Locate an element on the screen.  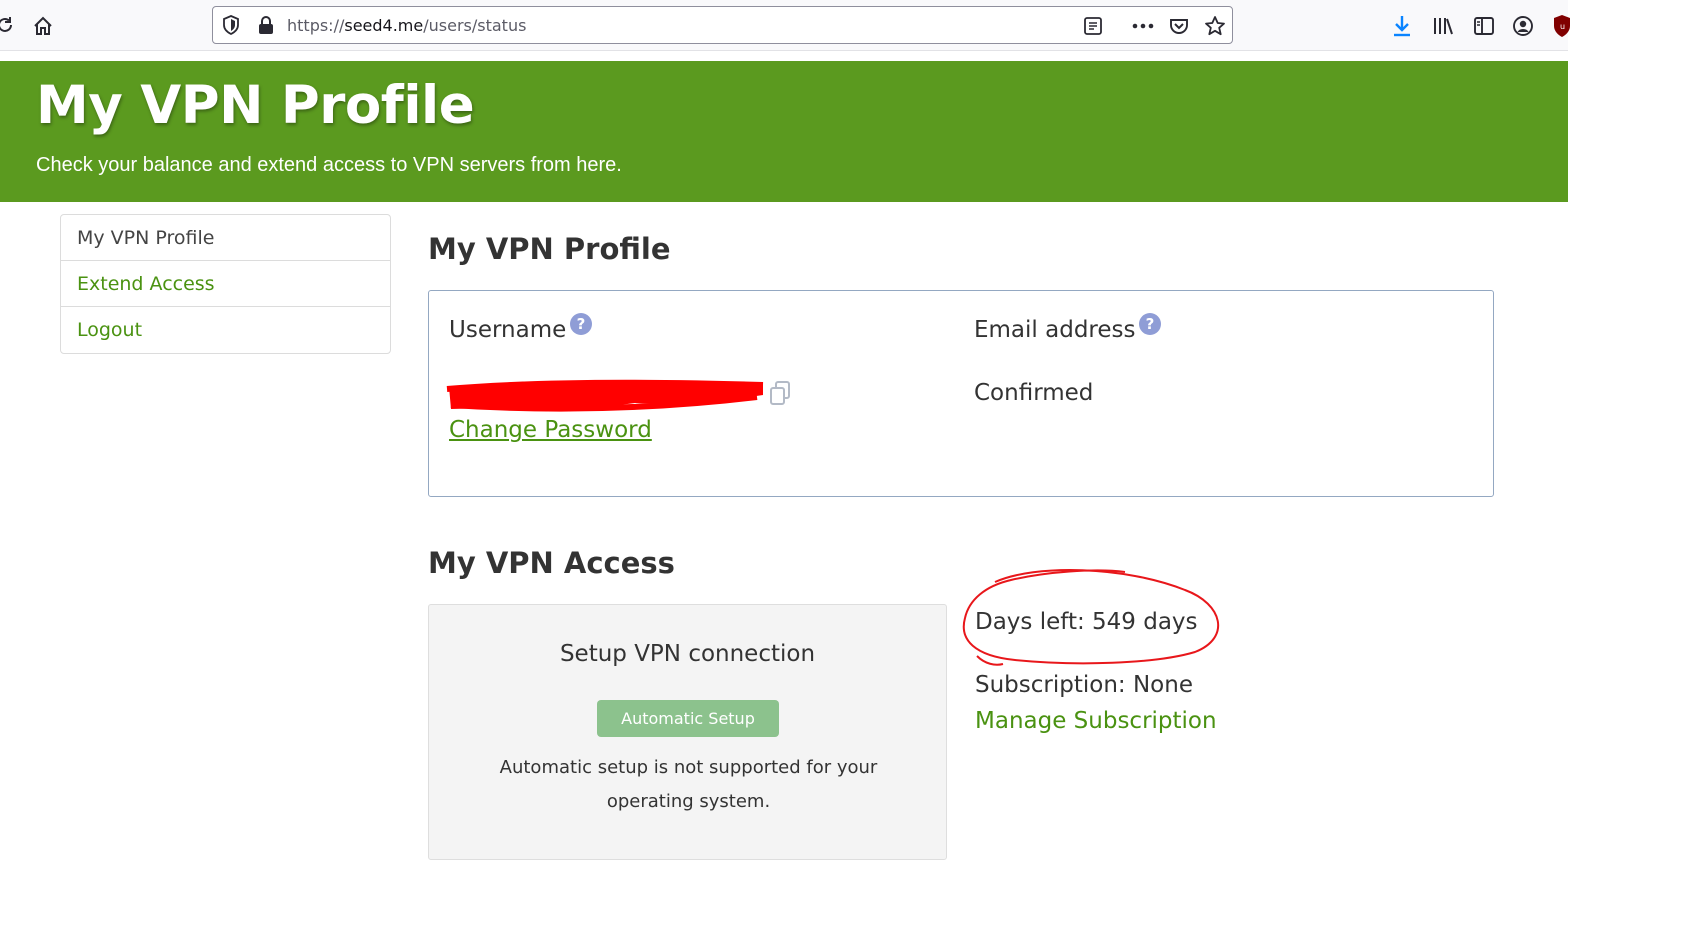
pocket-icon is located at coordinates (1179, 26).